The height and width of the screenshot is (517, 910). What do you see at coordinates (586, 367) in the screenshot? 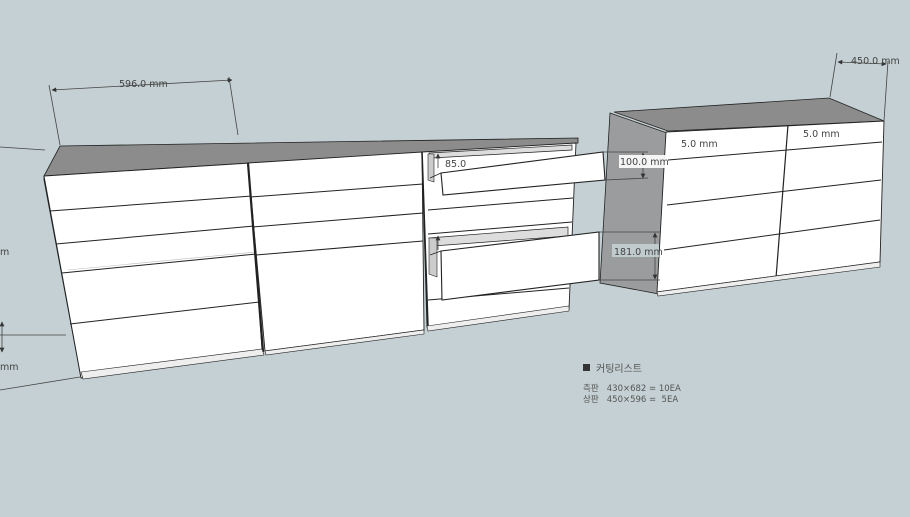
I see `bullet-square-icon` at bounding box center [586, 367].